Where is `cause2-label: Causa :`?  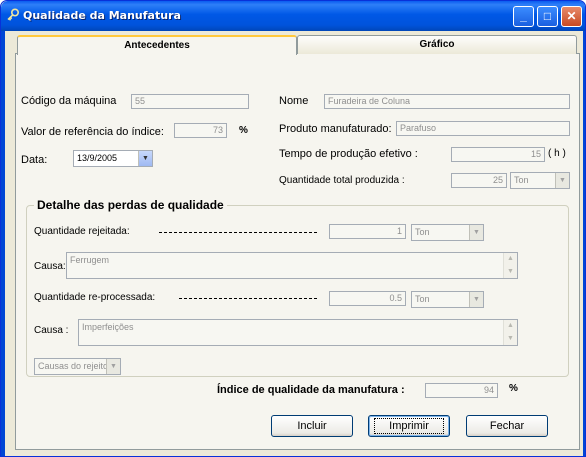
cause2-label: Causa : is located at coordinates (51, 330).